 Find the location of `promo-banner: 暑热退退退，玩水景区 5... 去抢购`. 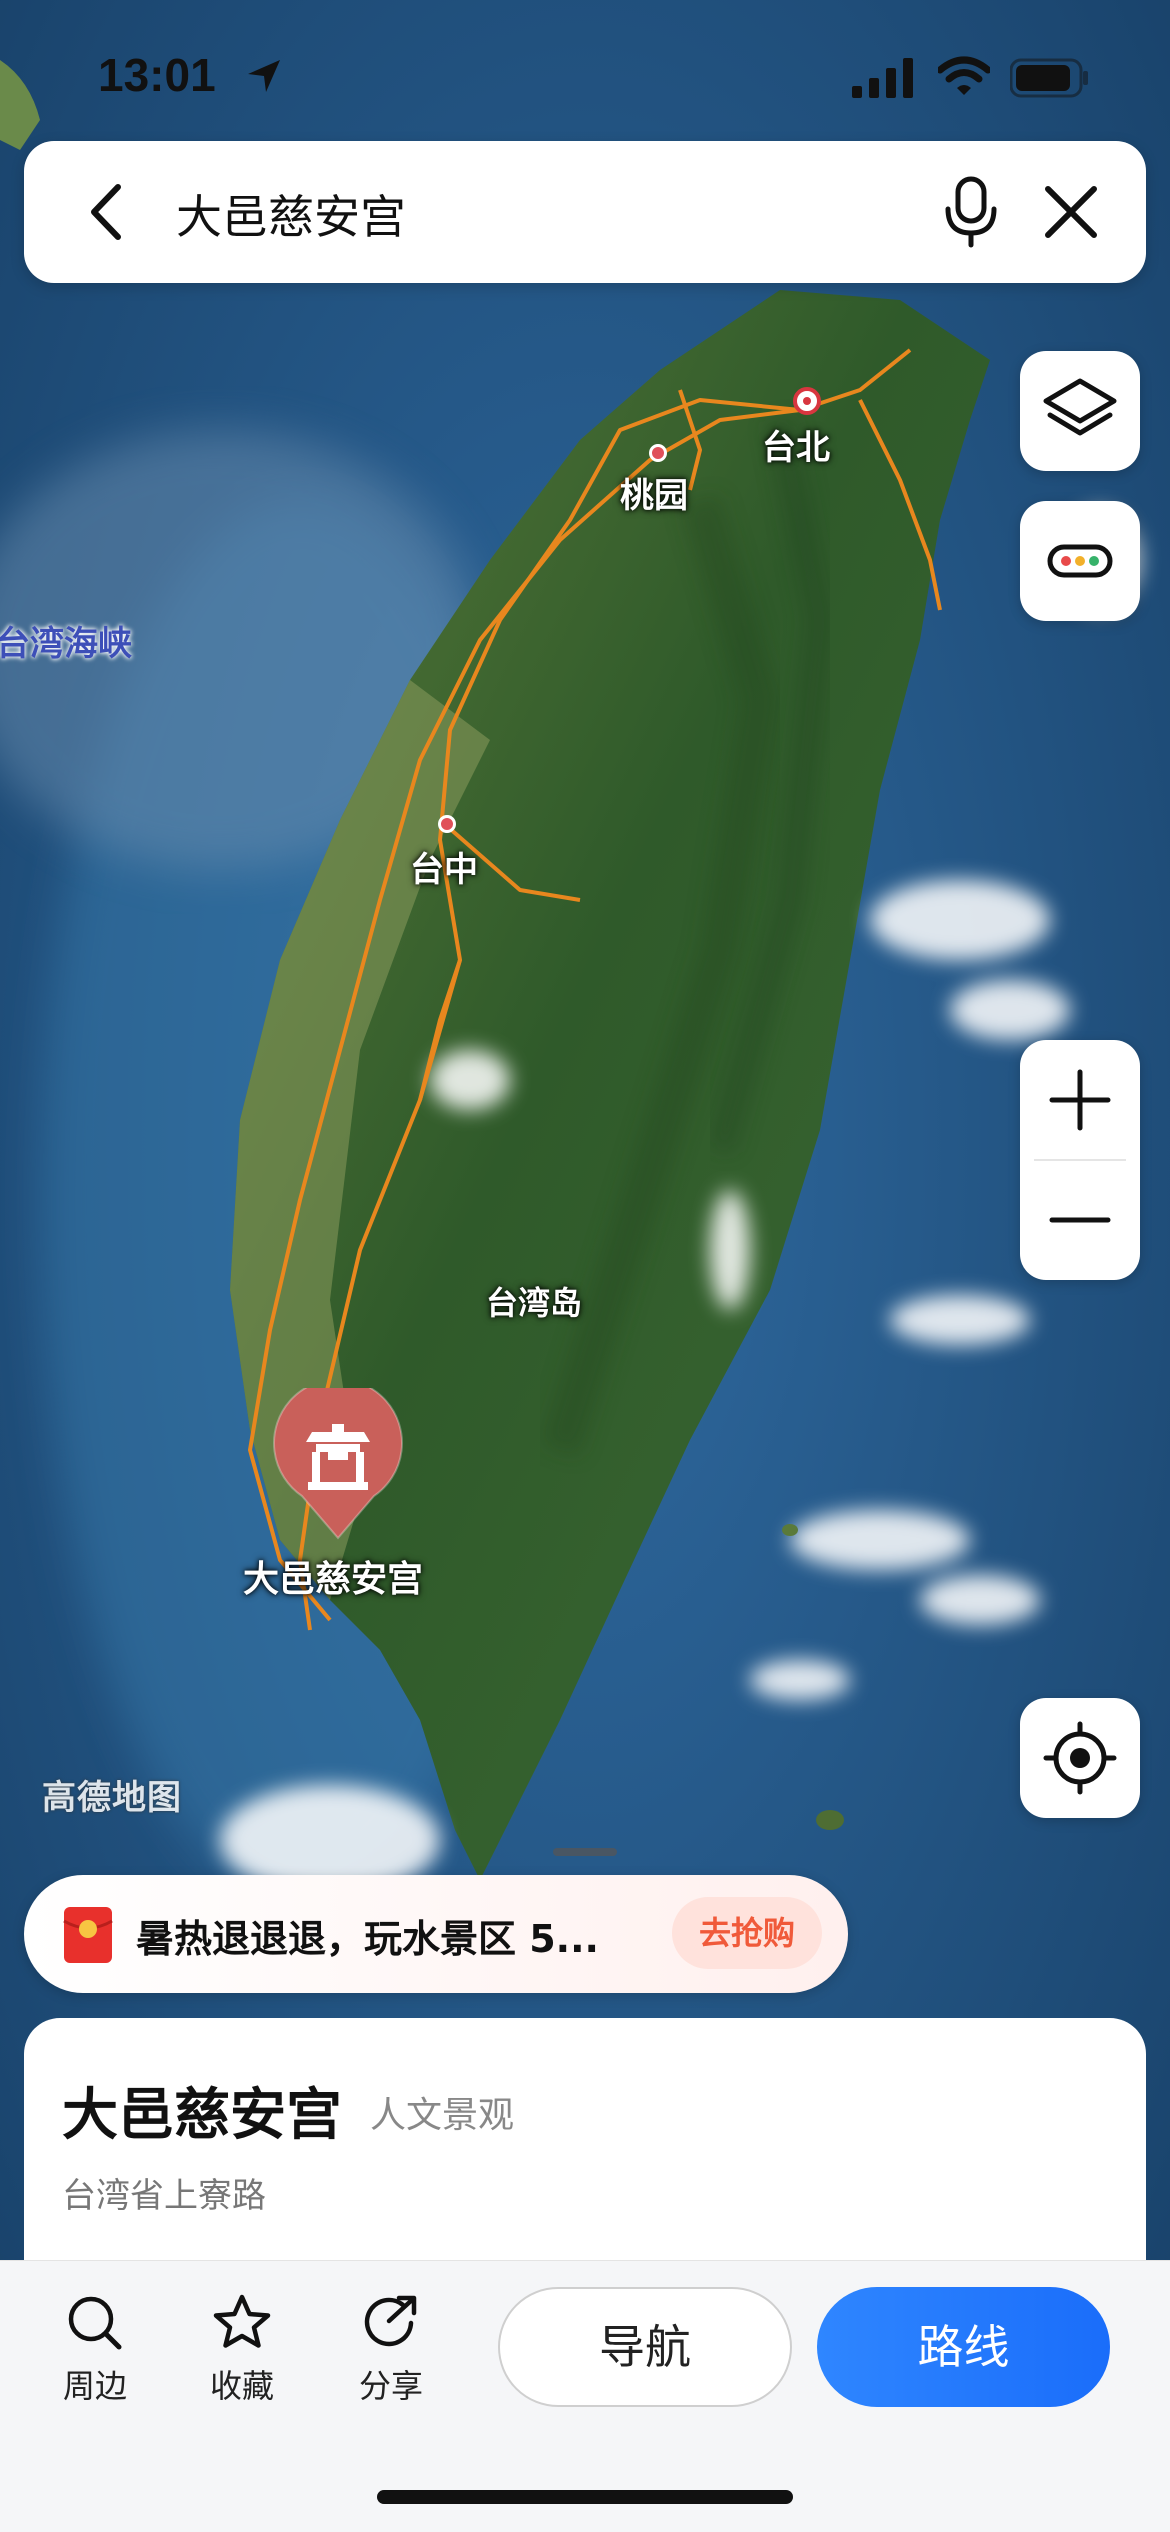

promo-banner: 暑热退退退，玩水景区 5... 去抢购 is located at coordinates (436, 1934).